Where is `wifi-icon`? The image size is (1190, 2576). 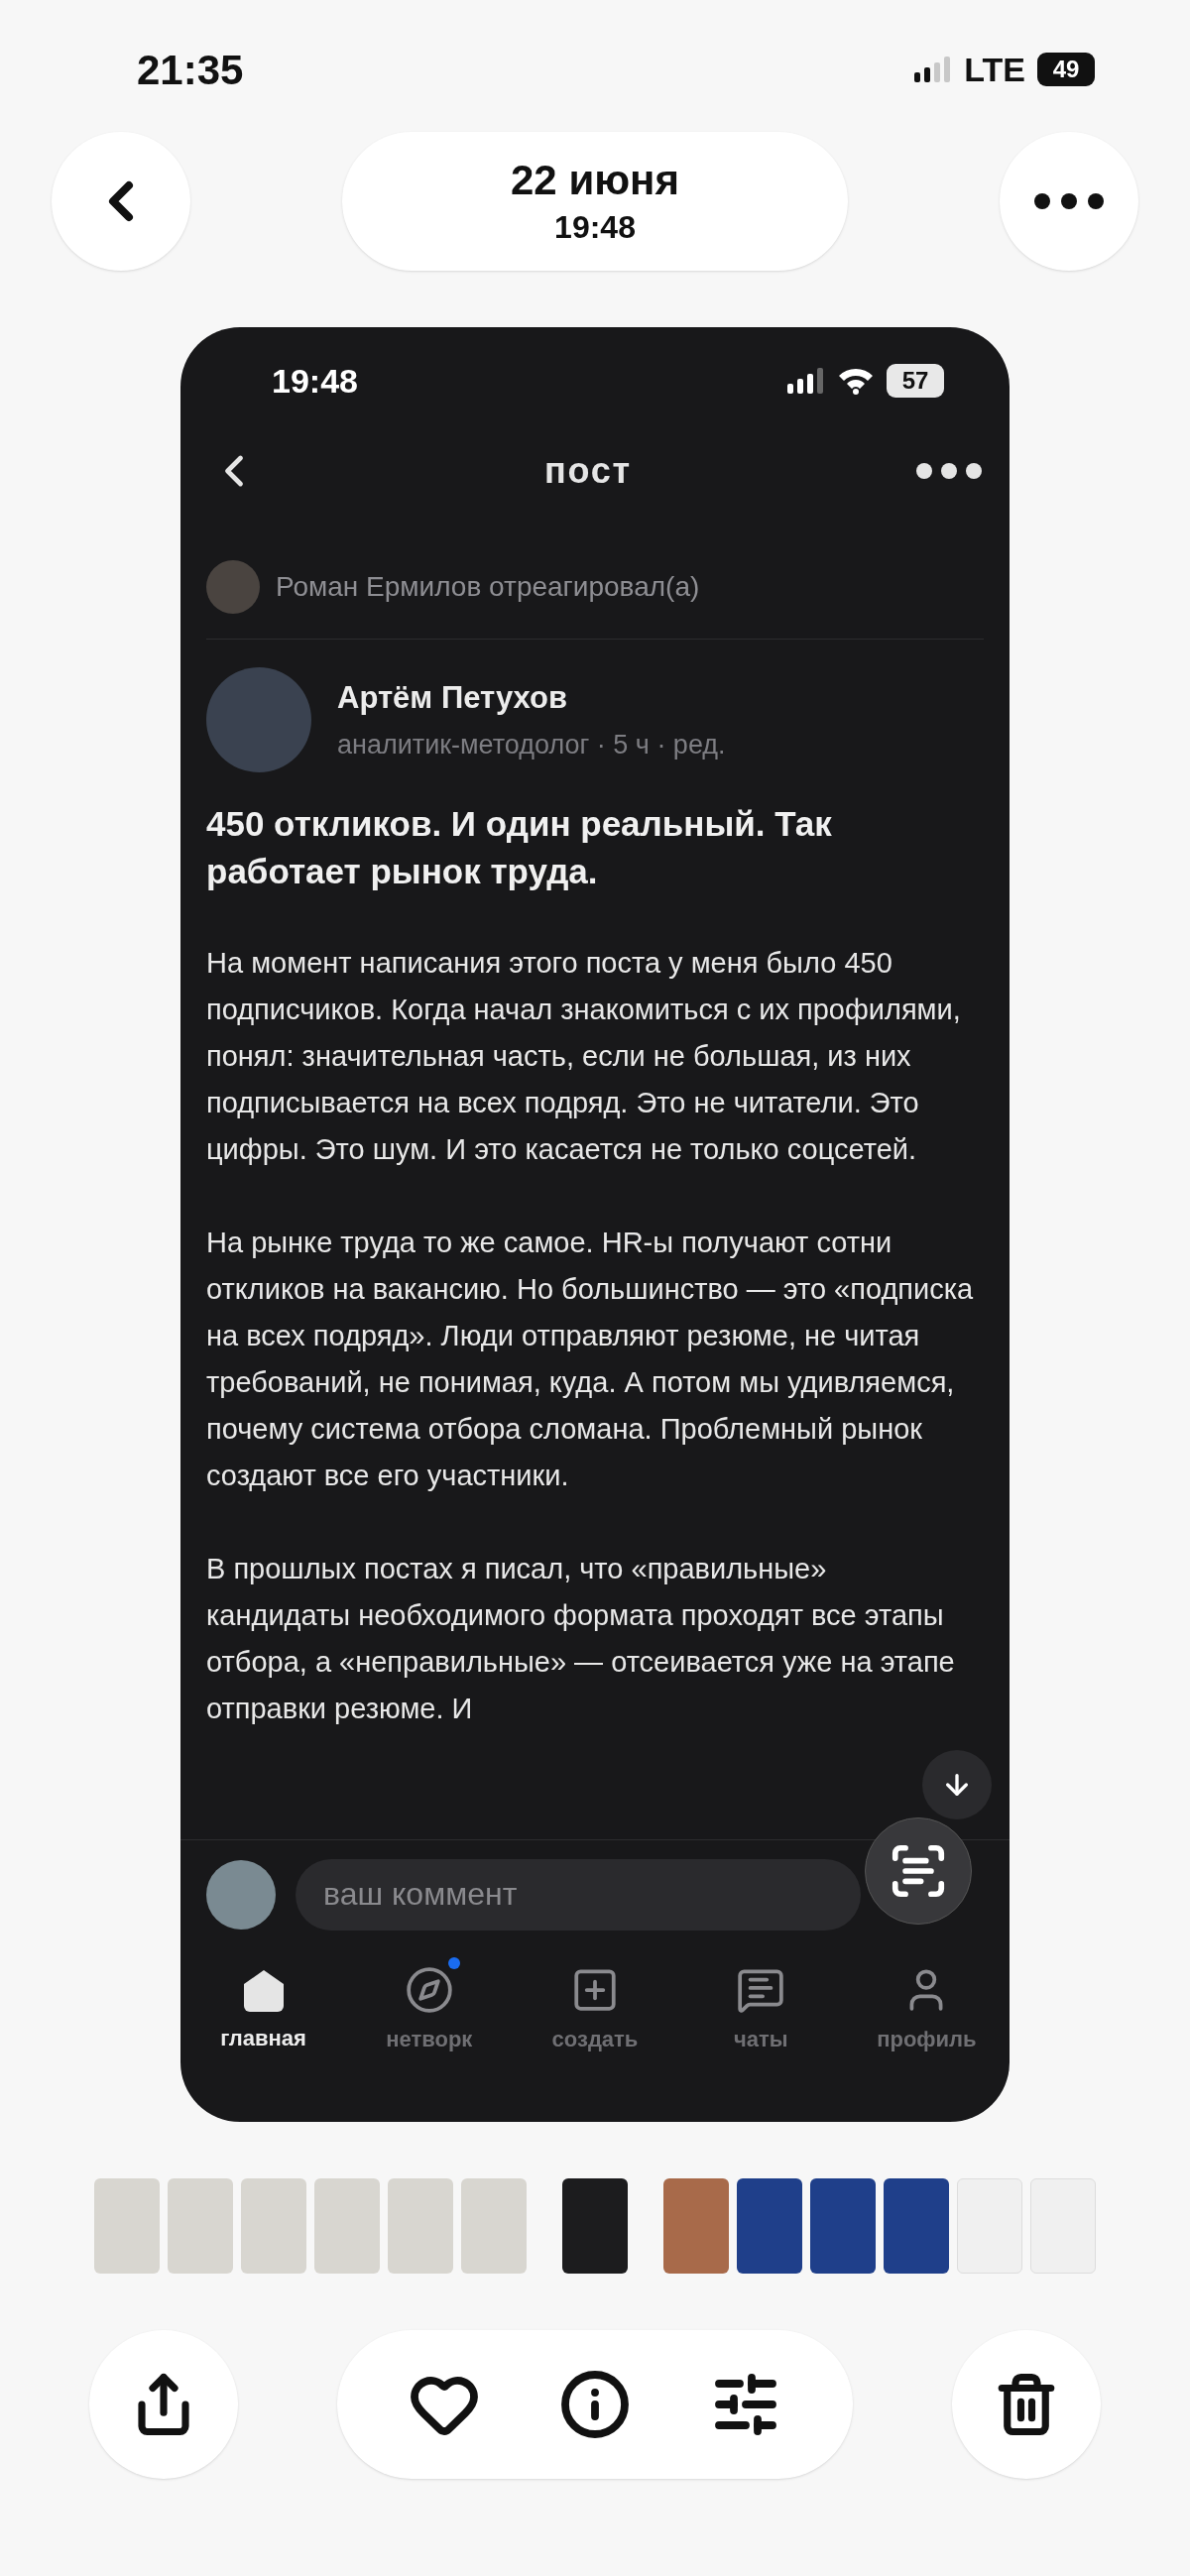
wifi-icon is located at coordinates (856, 381).